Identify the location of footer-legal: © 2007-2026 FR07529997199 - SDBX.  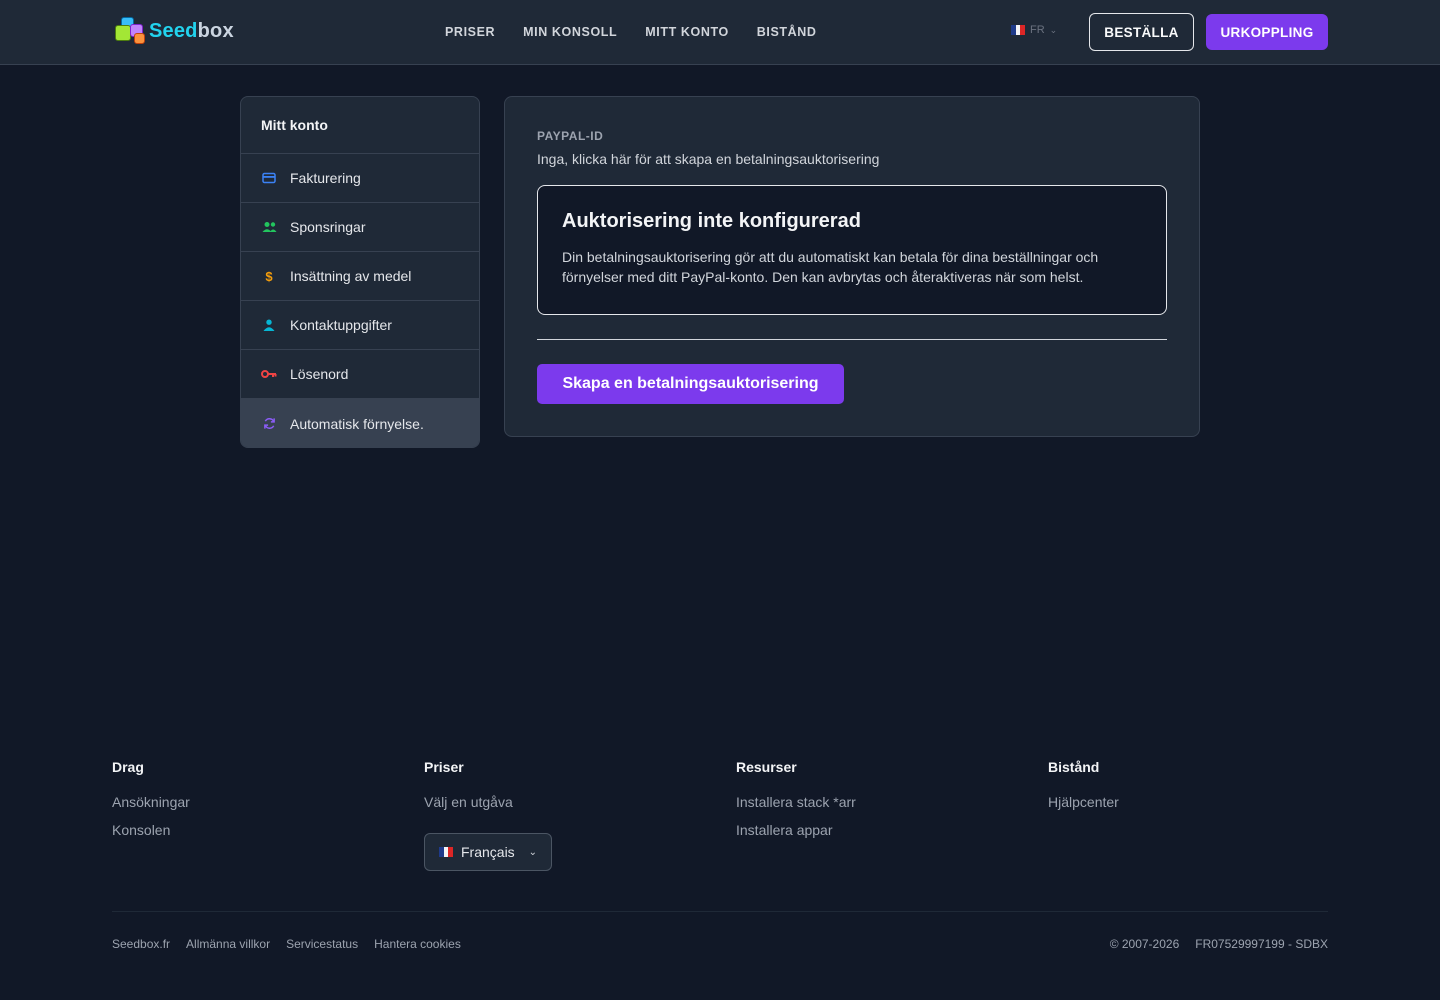
(1219, 944).